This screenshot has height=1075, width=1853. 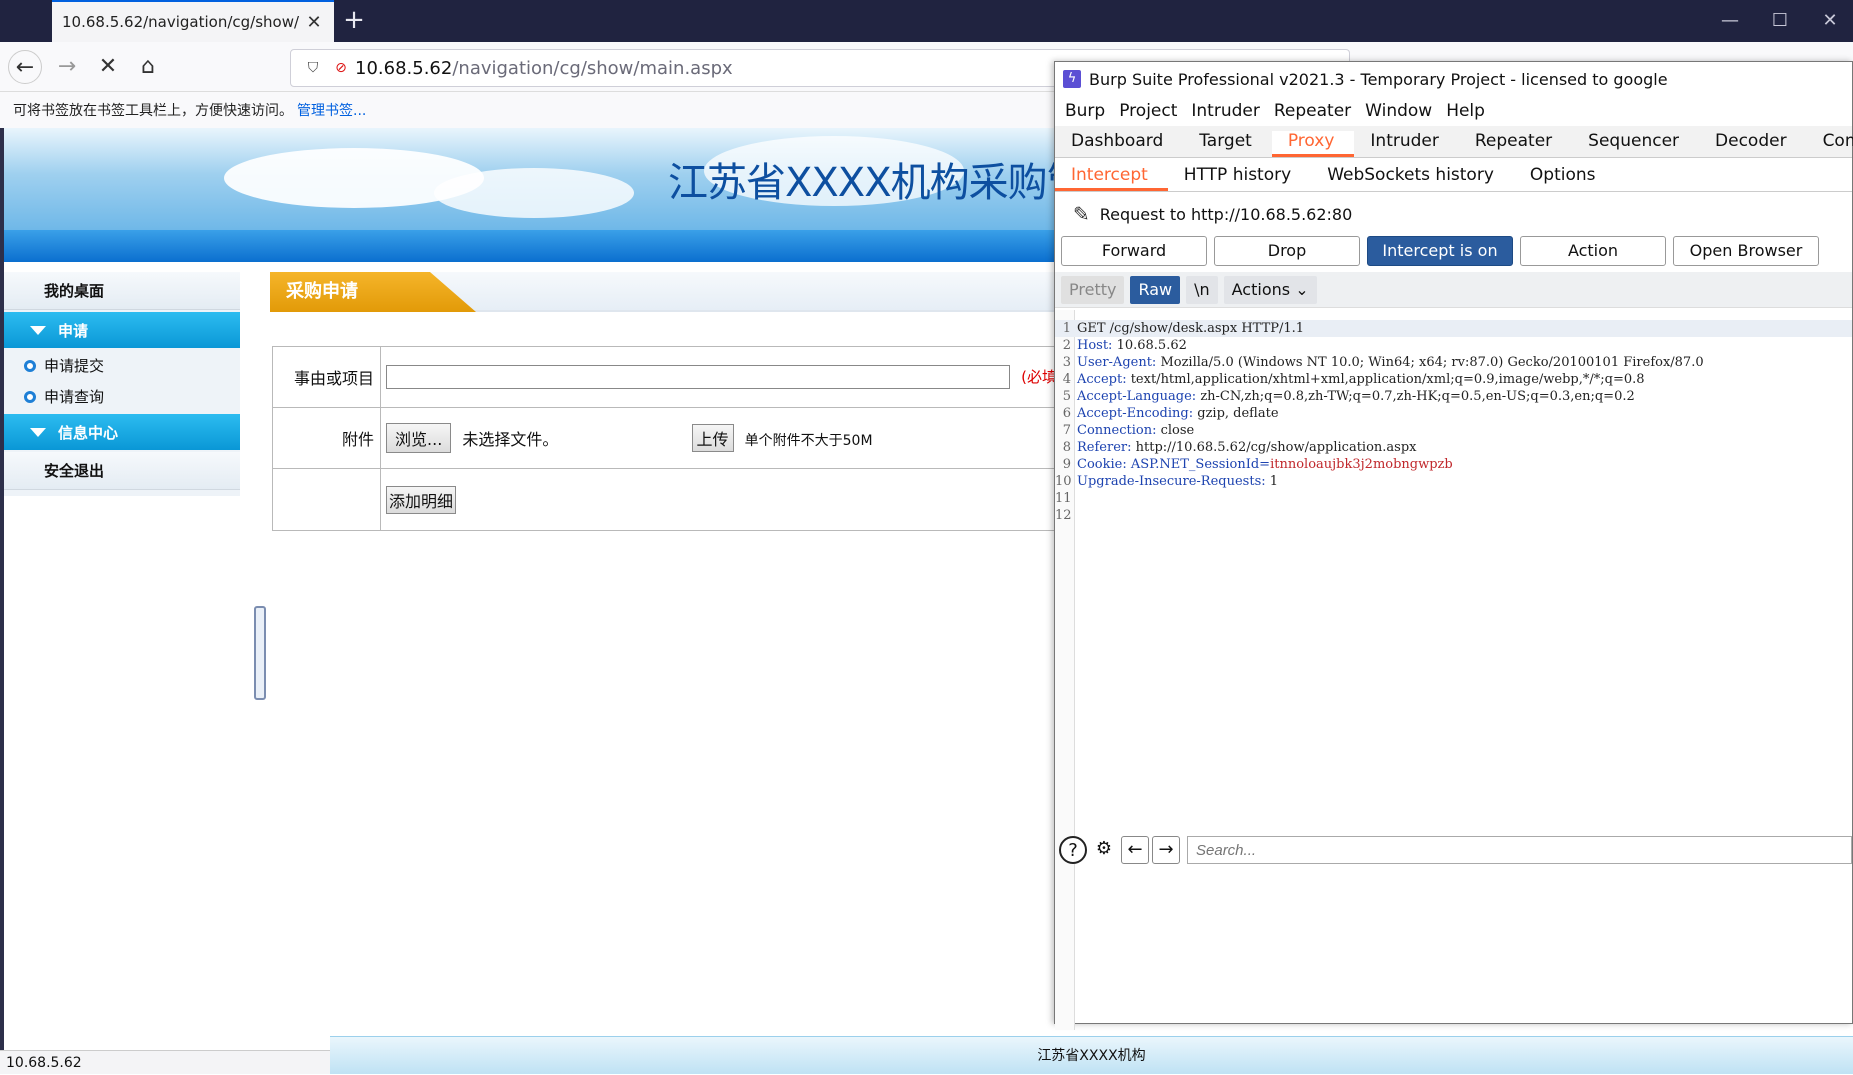 I want to click on chevron-down-icon: ⌄, so click(x=1302, y=289).